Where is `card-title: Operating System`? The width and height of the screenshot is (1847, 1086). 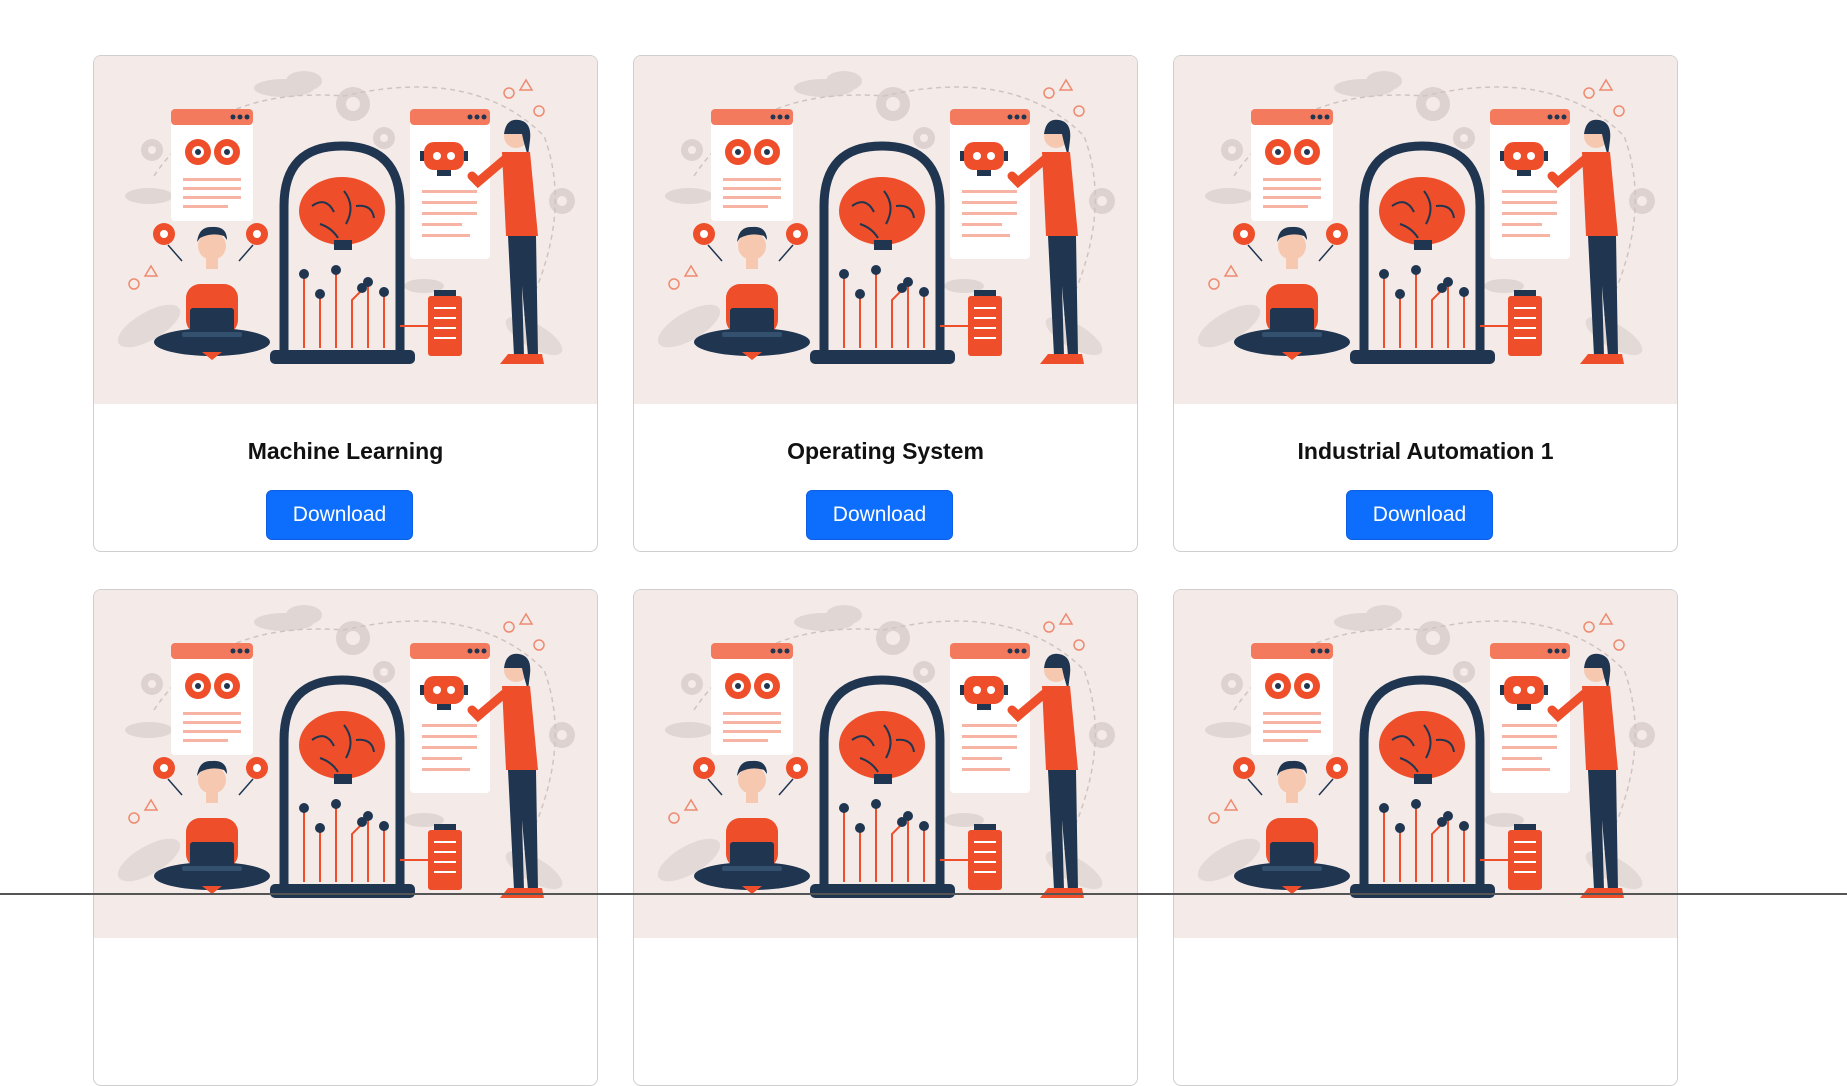
card-title: Operating System is located at coordinates (885, 451).